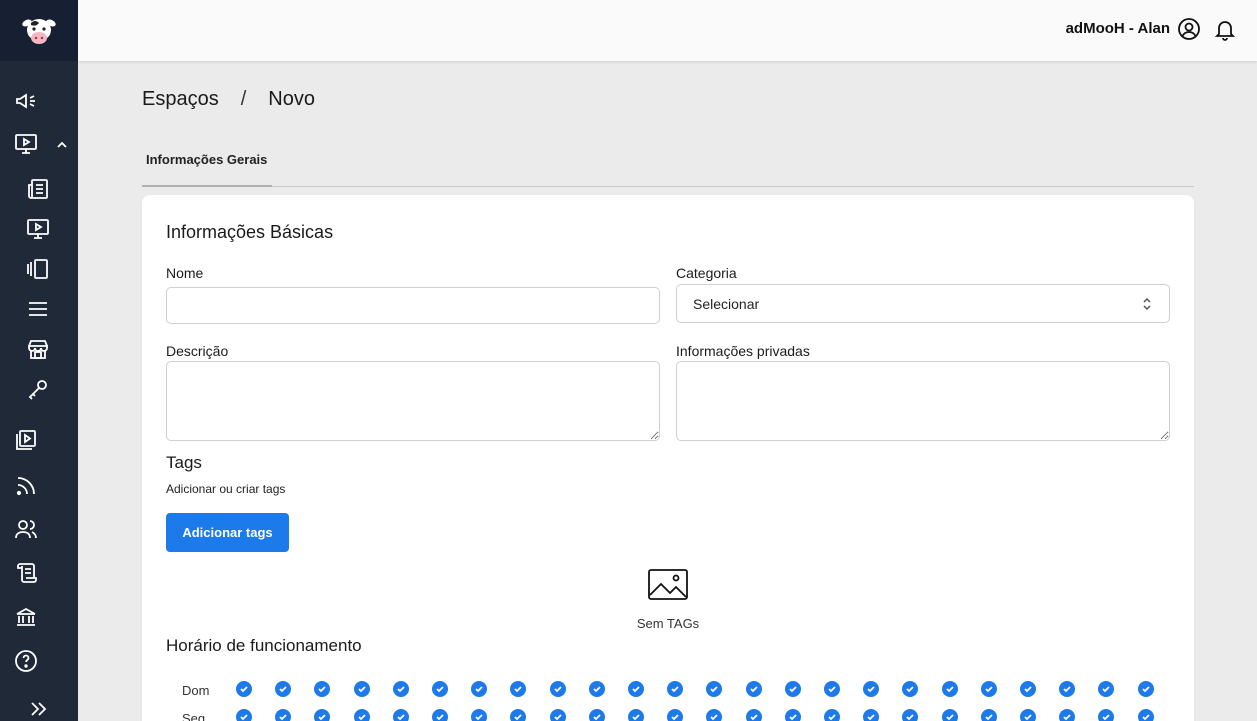 The height and width of the screenshot is (721, 1257). I want to click on users-icon, so click(26, 529).